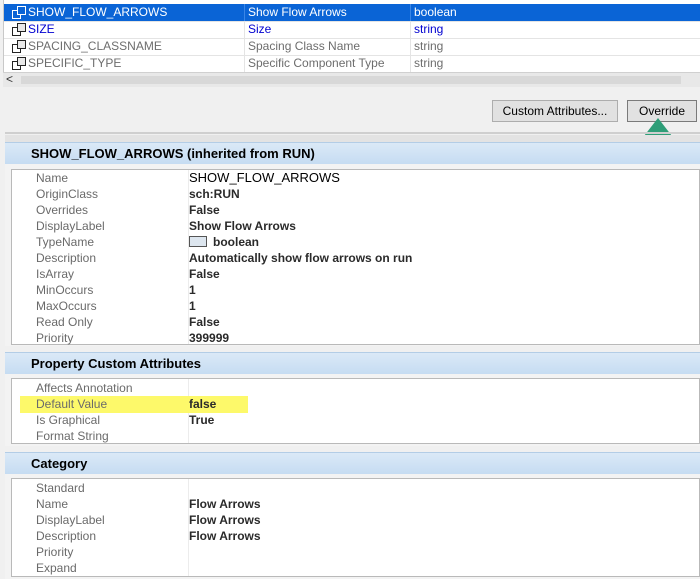  I want to click on detail-row-priority: Priority 399999, so click(133, 338).